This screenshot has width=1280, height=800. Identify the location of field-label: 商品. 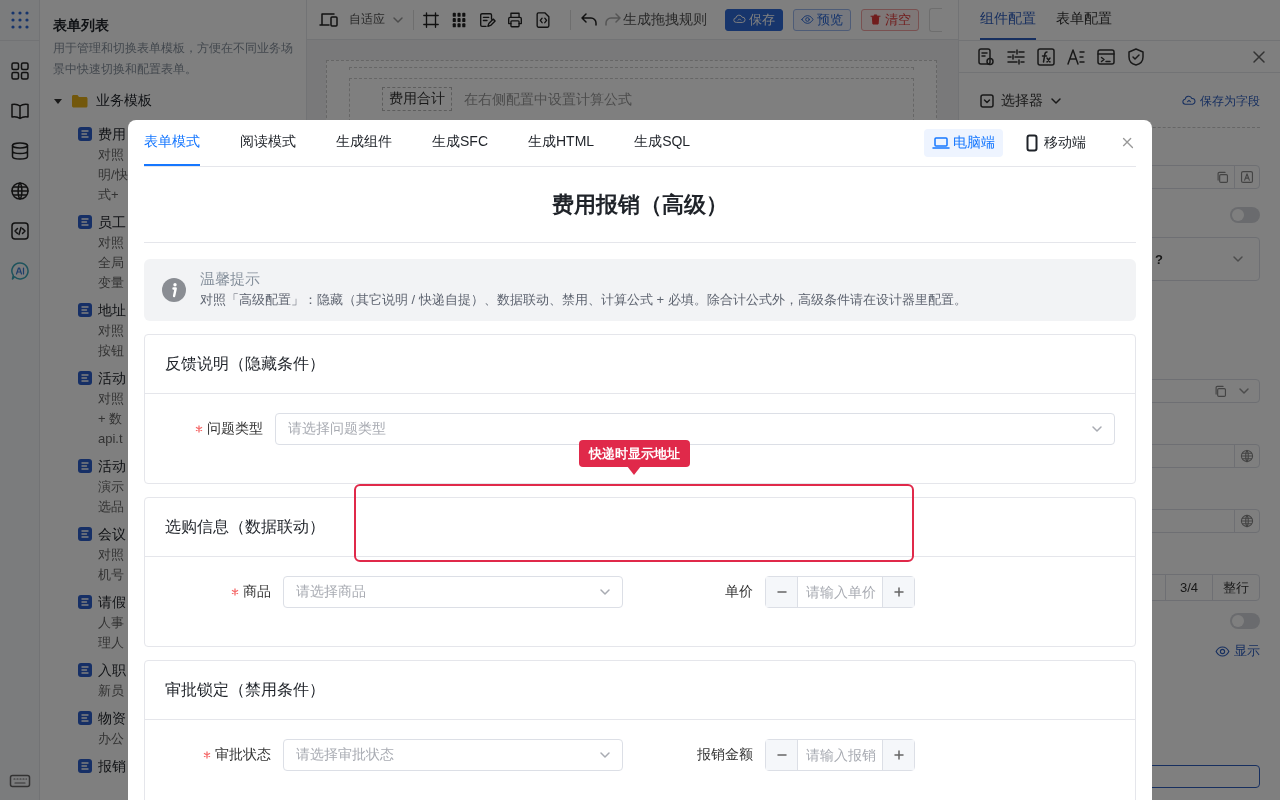
(257, 592).